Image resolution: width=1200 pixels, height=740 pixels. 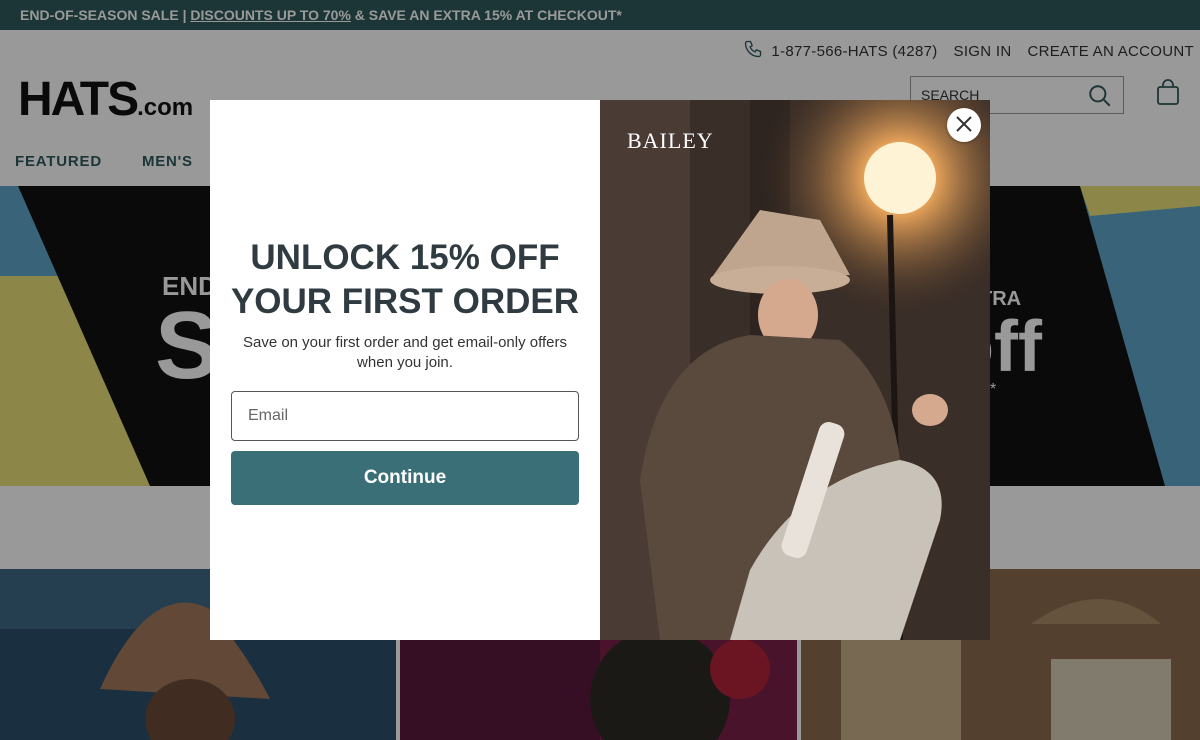 What do you see at coordinates (405, 301) in the screenshot?
I see `modal-title-line2: YOUR FIRST ORDER` at bounding box center [405, 301].